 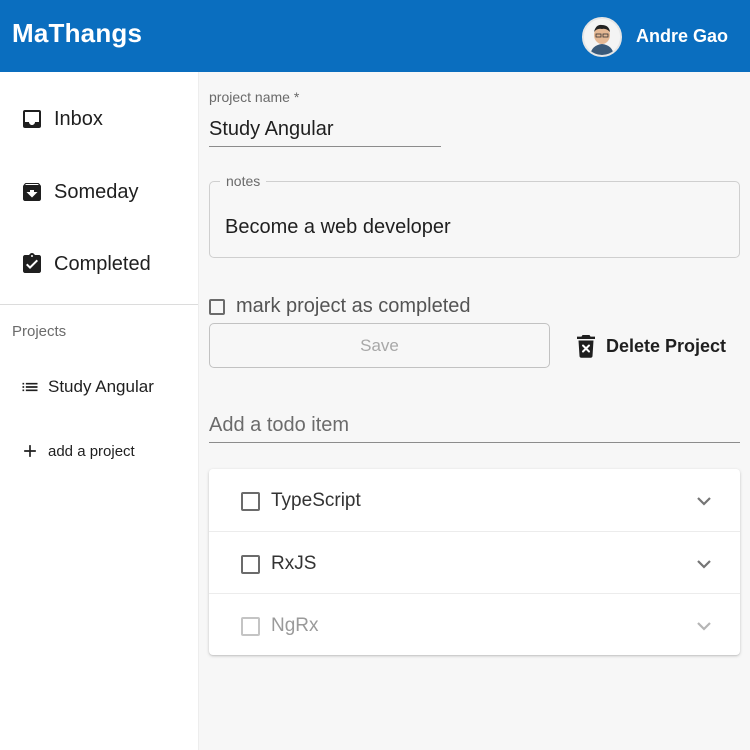 I want to click on trash-icon, so click(x=586, y=346).